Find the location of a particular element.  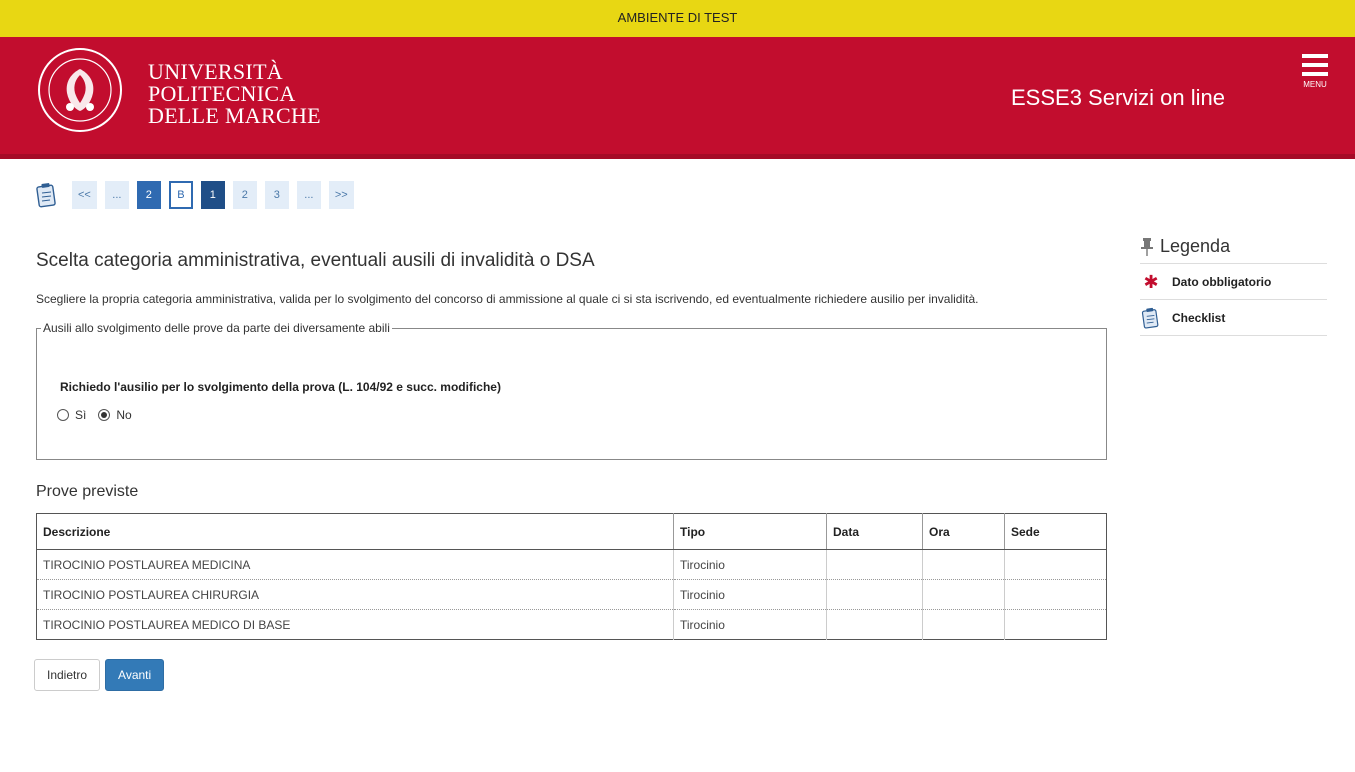

table-row: TIROCINIO POSTLAUREA CHIRURGIA Tirocinio is located at coordinates (571, 594).